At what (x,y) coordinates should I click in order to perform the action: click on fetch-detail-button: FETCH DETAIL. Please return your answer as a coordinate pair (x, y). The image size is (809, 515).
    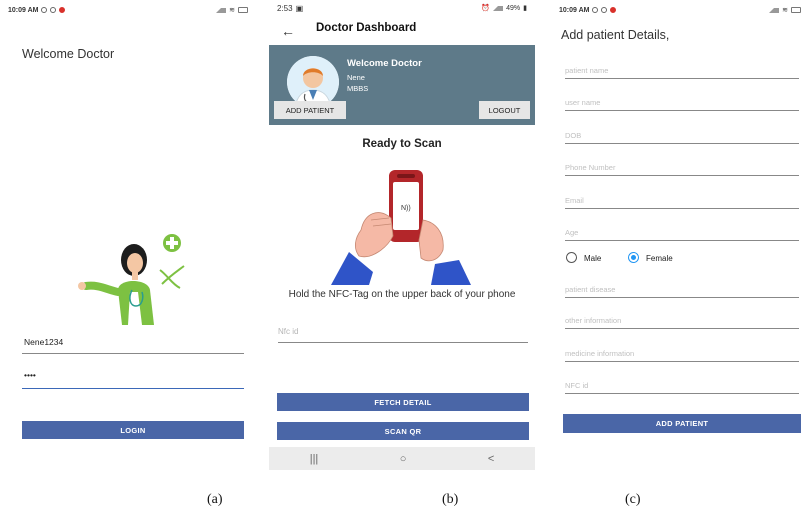
    Looking at the image, I should click on (403, 402).